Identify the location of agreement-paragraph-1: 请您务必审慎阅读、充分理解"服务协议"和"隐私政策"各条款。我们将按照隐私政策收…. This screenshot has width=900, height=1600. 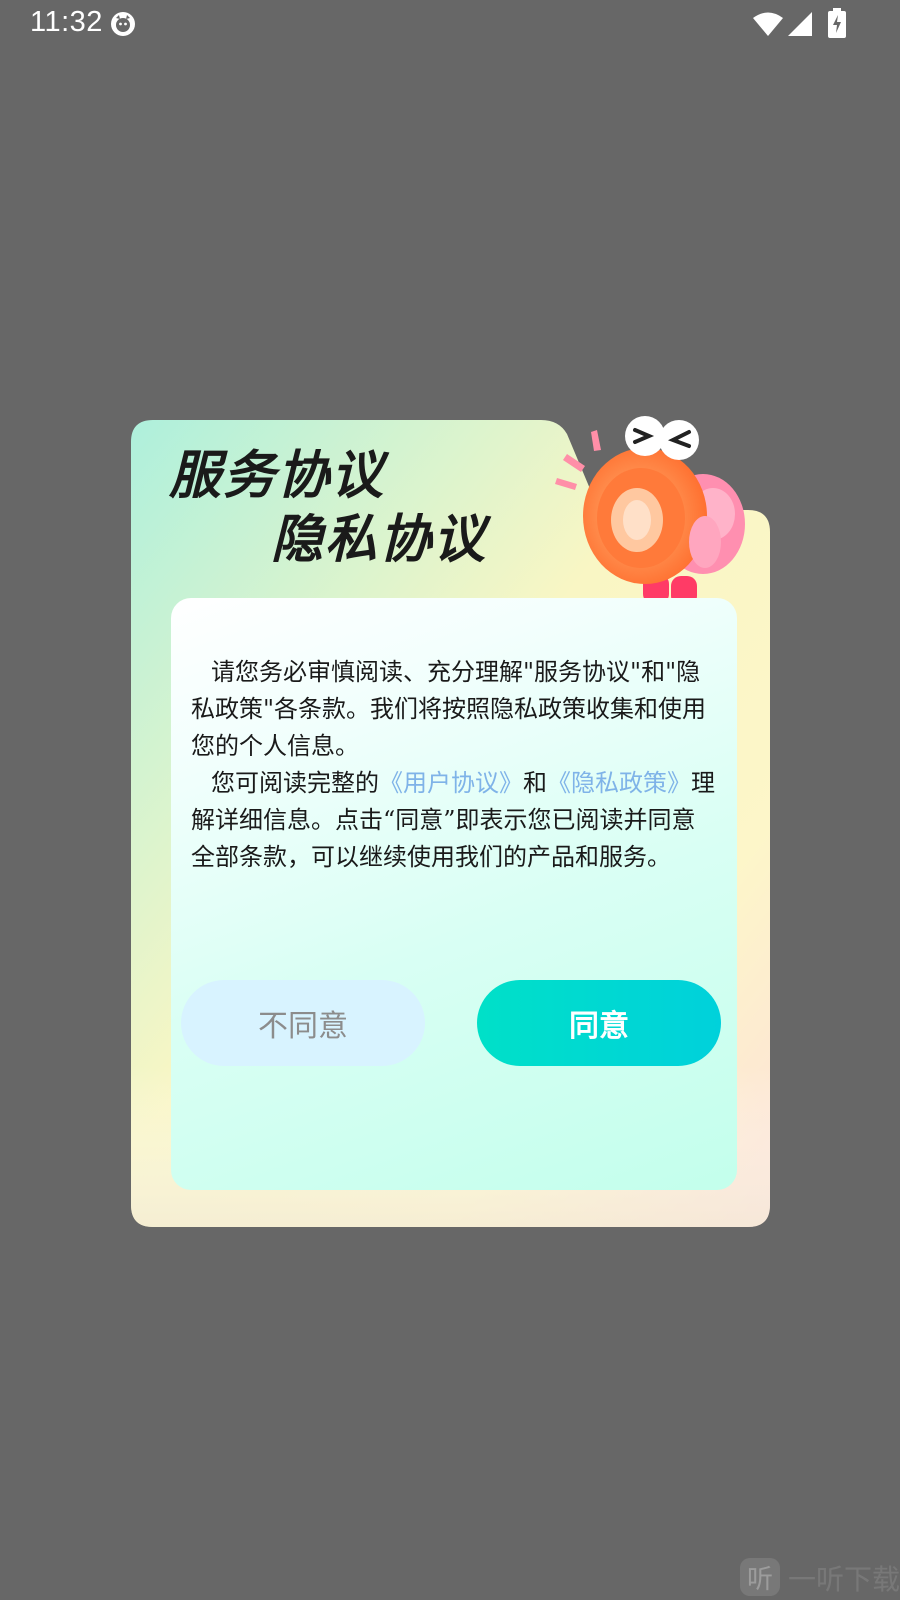
(449, 709).